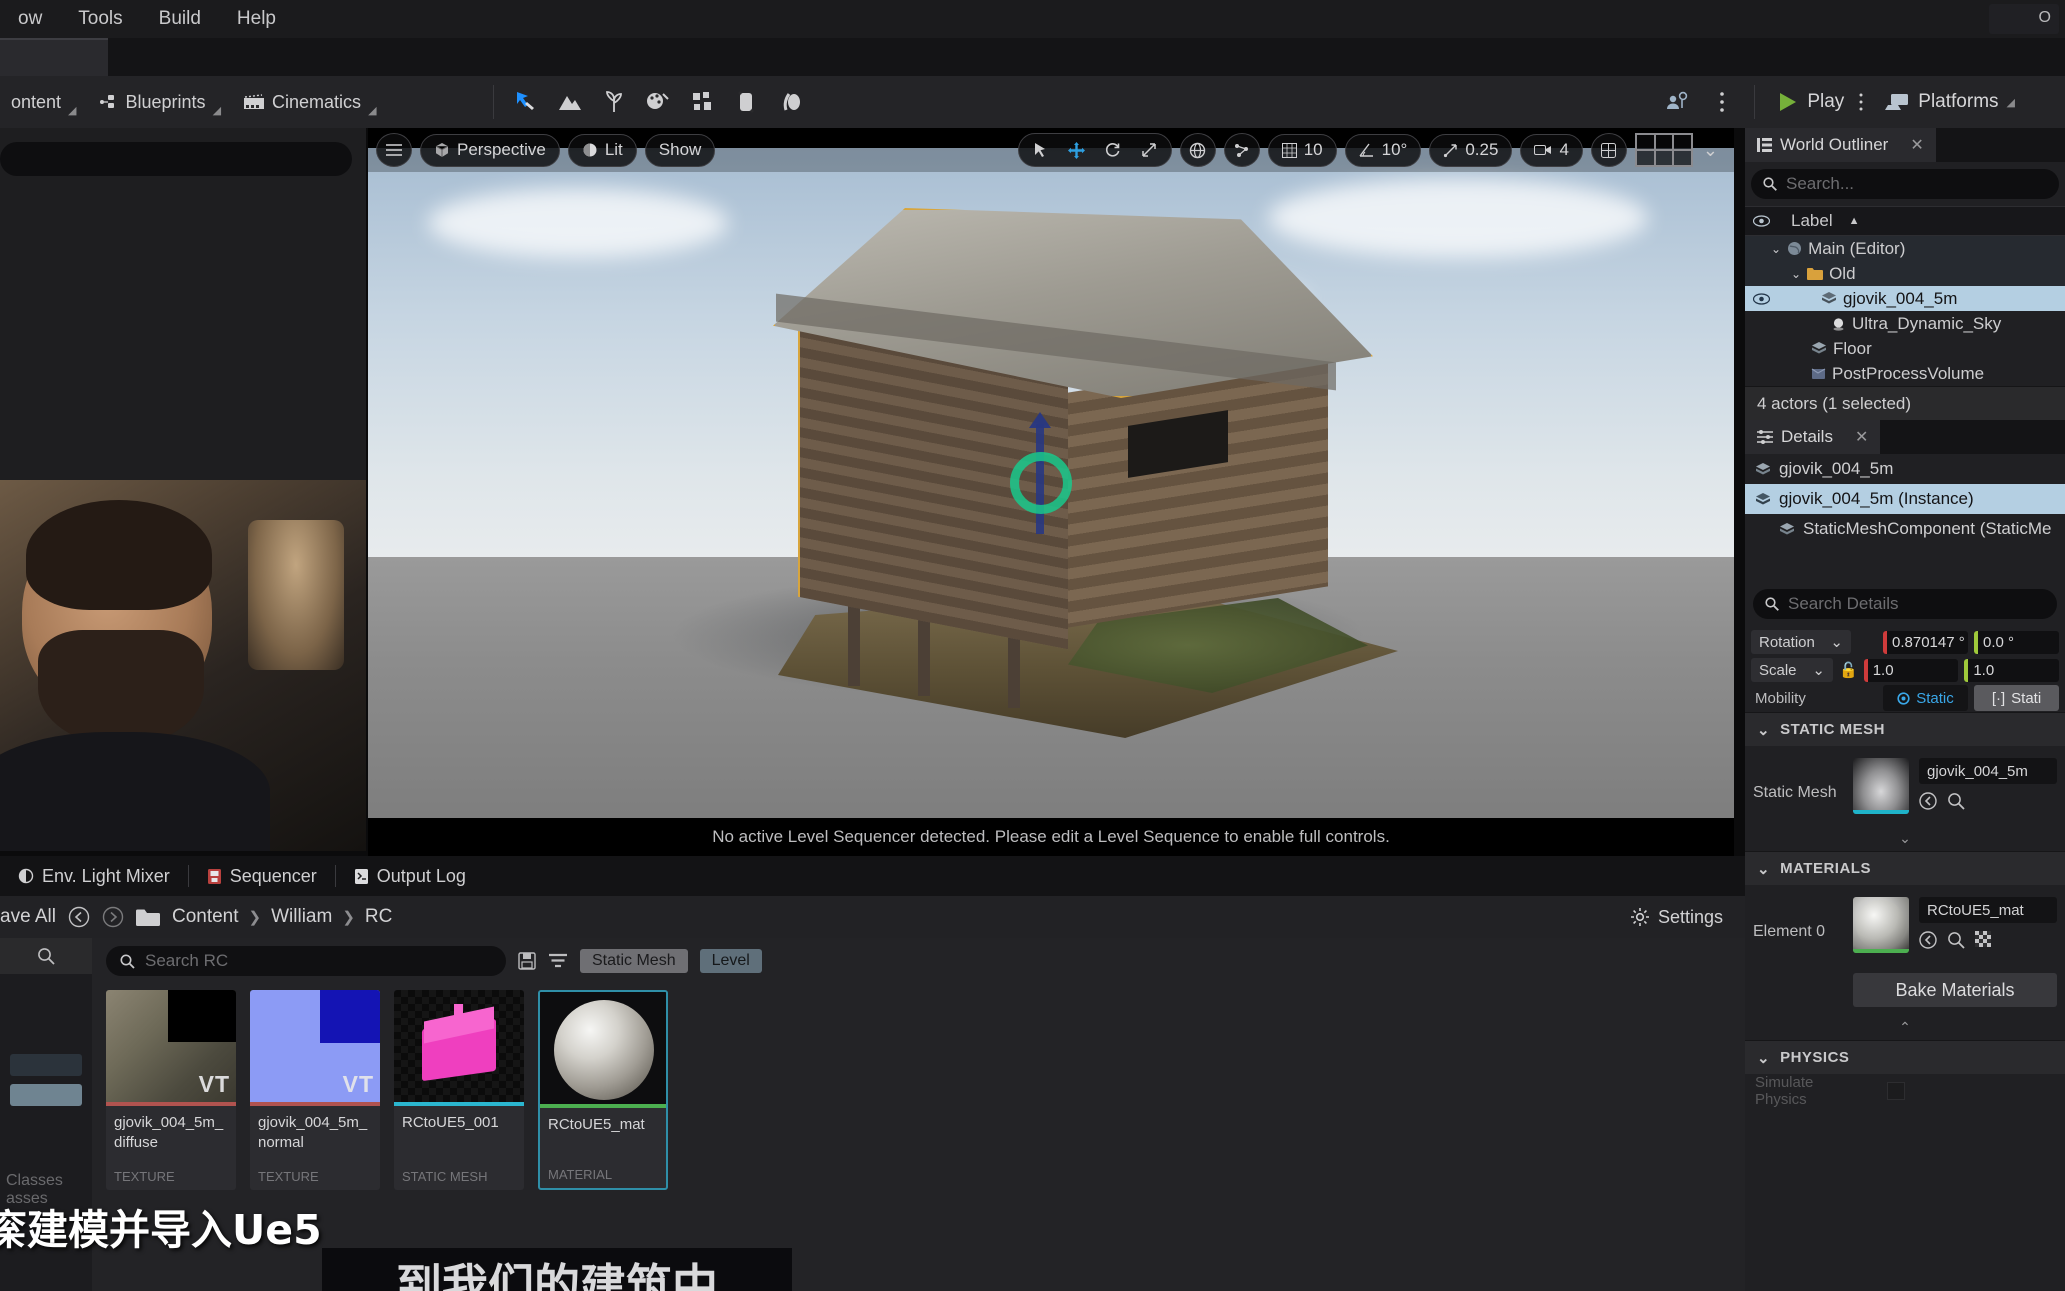  Describe the element at coordinates (1113, 150) in the screenshot. I see `rotate-tool-icon` at that location.